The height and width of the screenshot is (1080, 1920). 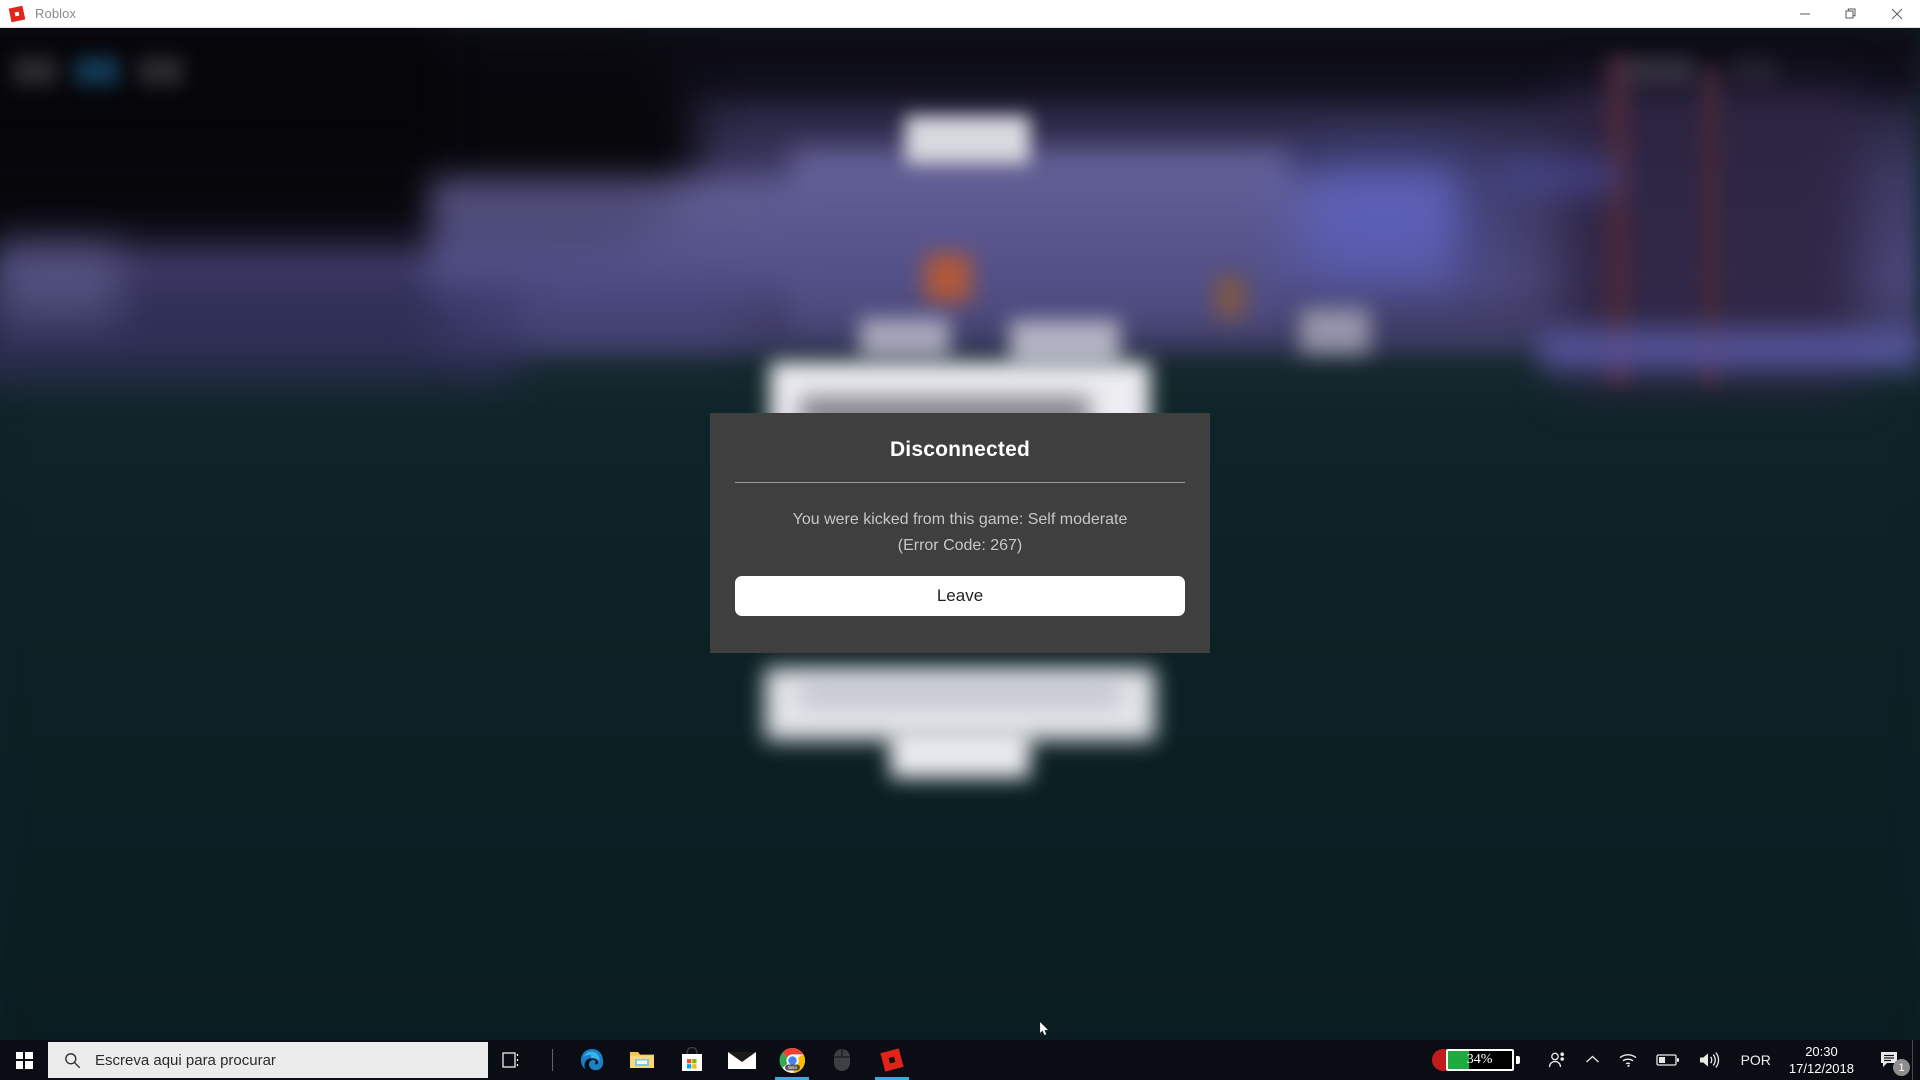 What do you see at coordinates (842, 1060) in the screenshot?
I see `mouse-icon` at bounding box center [842, 1060].